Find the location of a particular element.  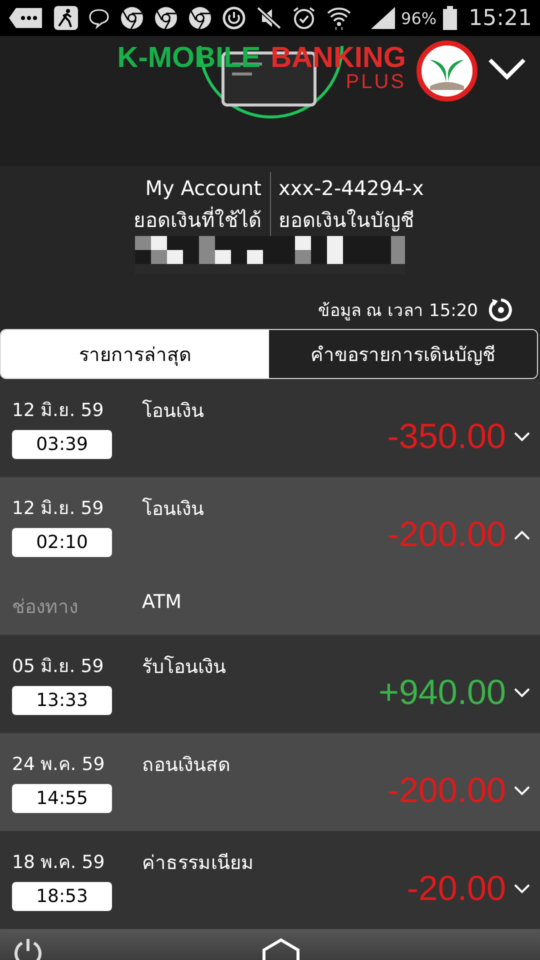

refresh-icon is located at coordinates (501, 309).